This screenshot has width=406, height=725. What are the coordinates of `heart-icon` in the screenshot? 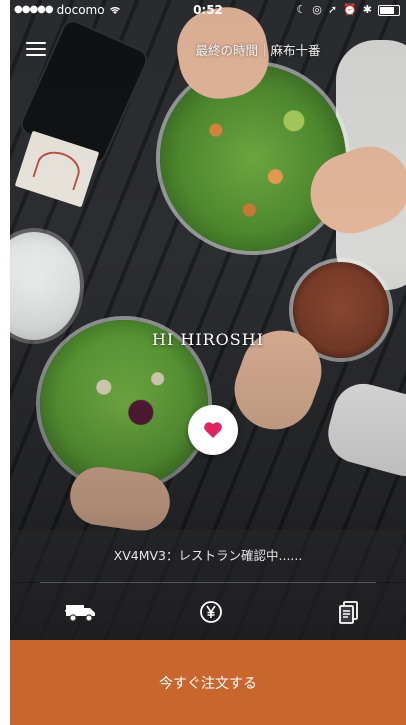 It's located at (213, 430).